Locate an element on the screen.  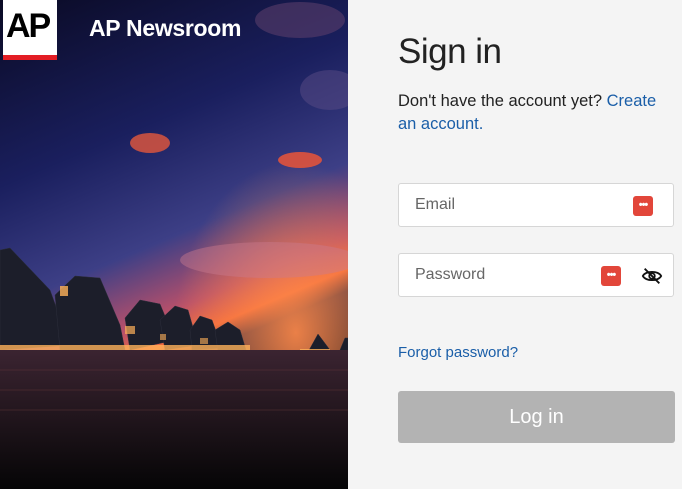
brand-name: AP Newsroom is located at coordinates (165, 28).